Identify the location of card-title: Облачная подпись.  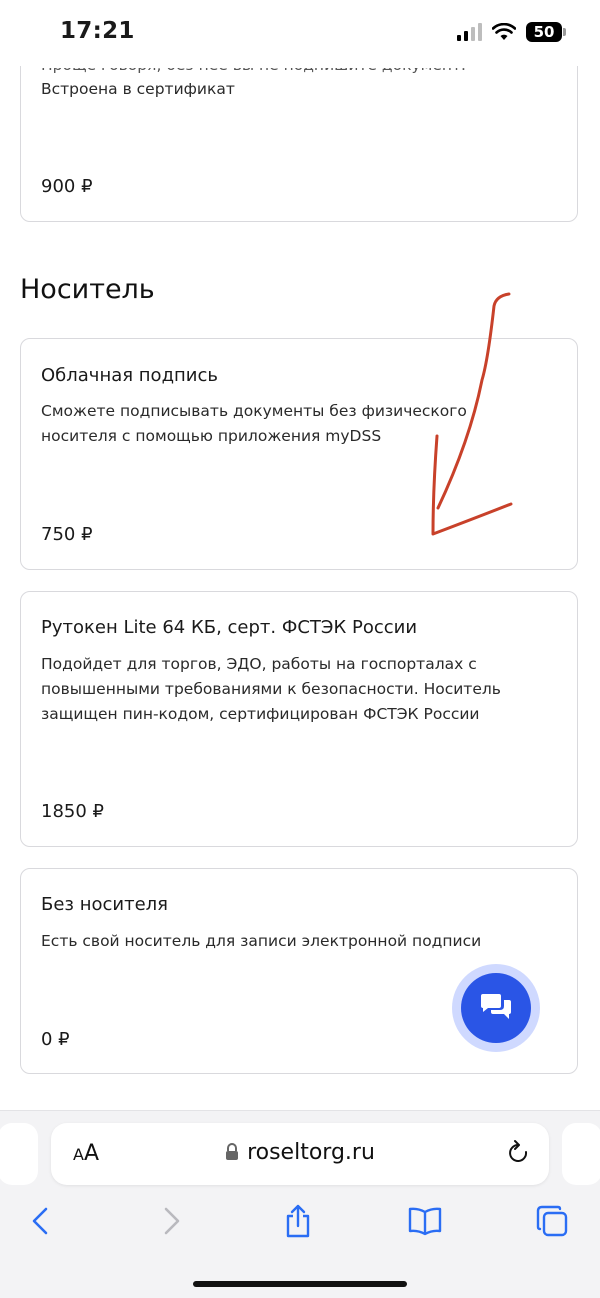
(129, 375).